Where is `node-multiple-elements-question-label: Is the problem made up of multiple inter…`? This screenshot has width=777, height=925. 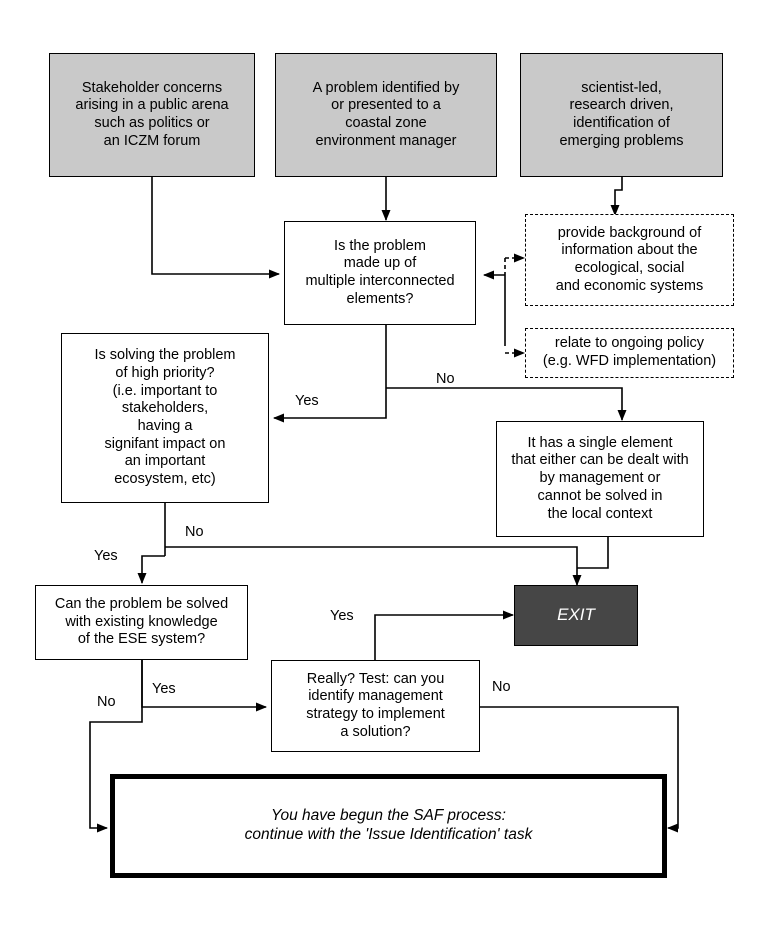 node-multiple-elements-question-label: Is the problem made up of multiple inter… is located at coordinates (380, 272).